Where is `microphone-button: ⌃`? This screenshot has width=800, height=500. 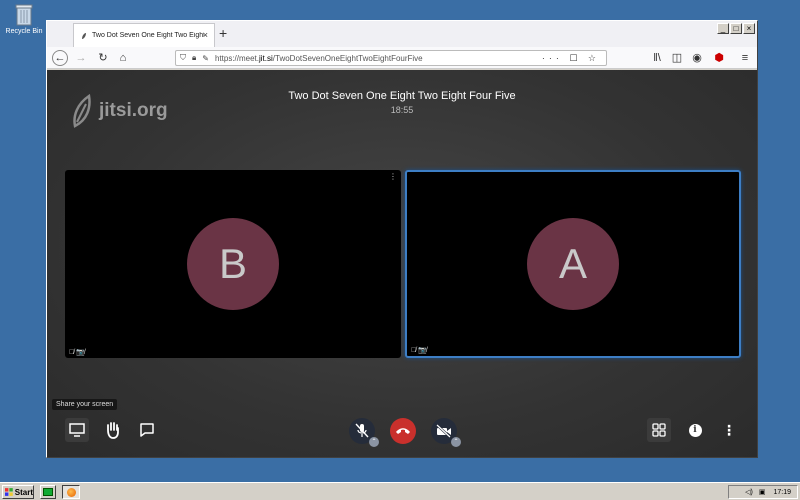 microphone-button: ⌃ is located at coordinates (364, 432).